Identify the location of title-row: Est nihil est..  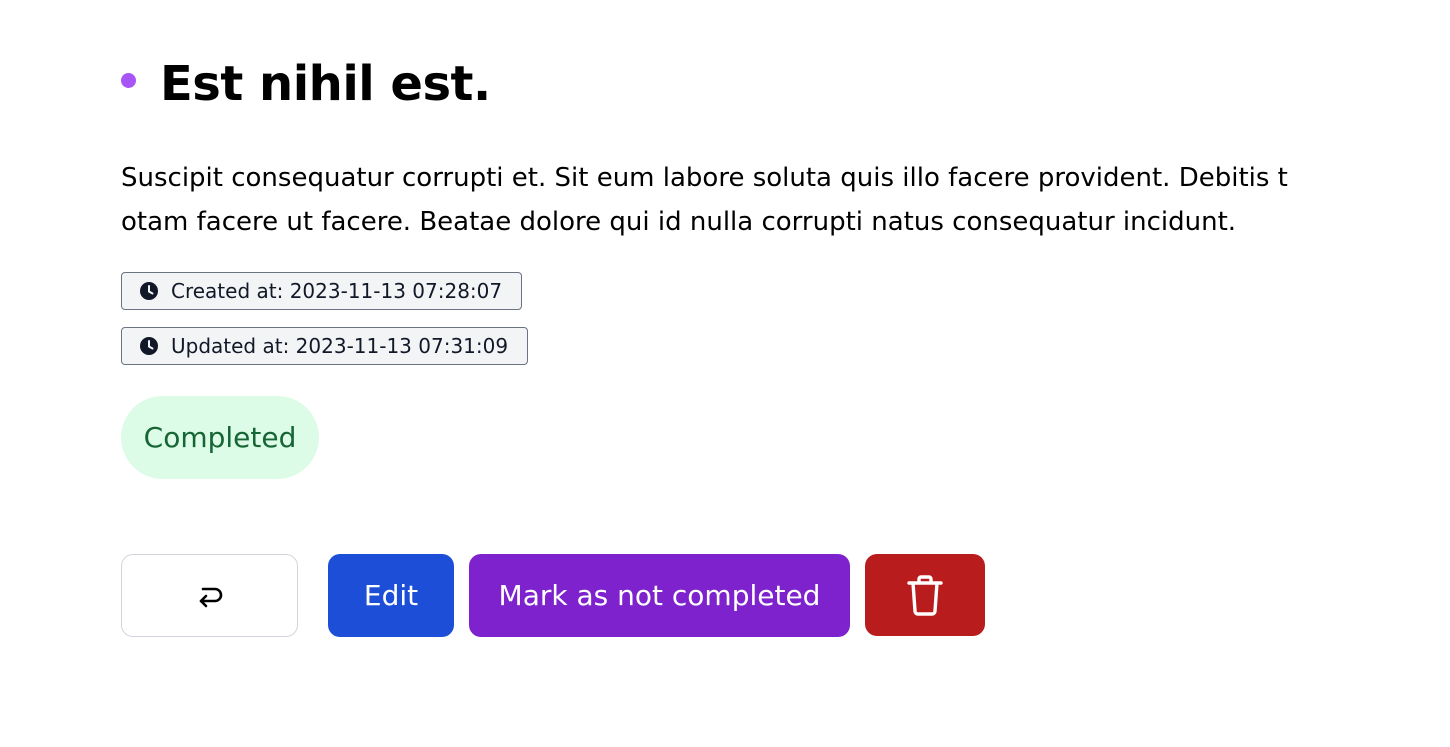
(306, 84).